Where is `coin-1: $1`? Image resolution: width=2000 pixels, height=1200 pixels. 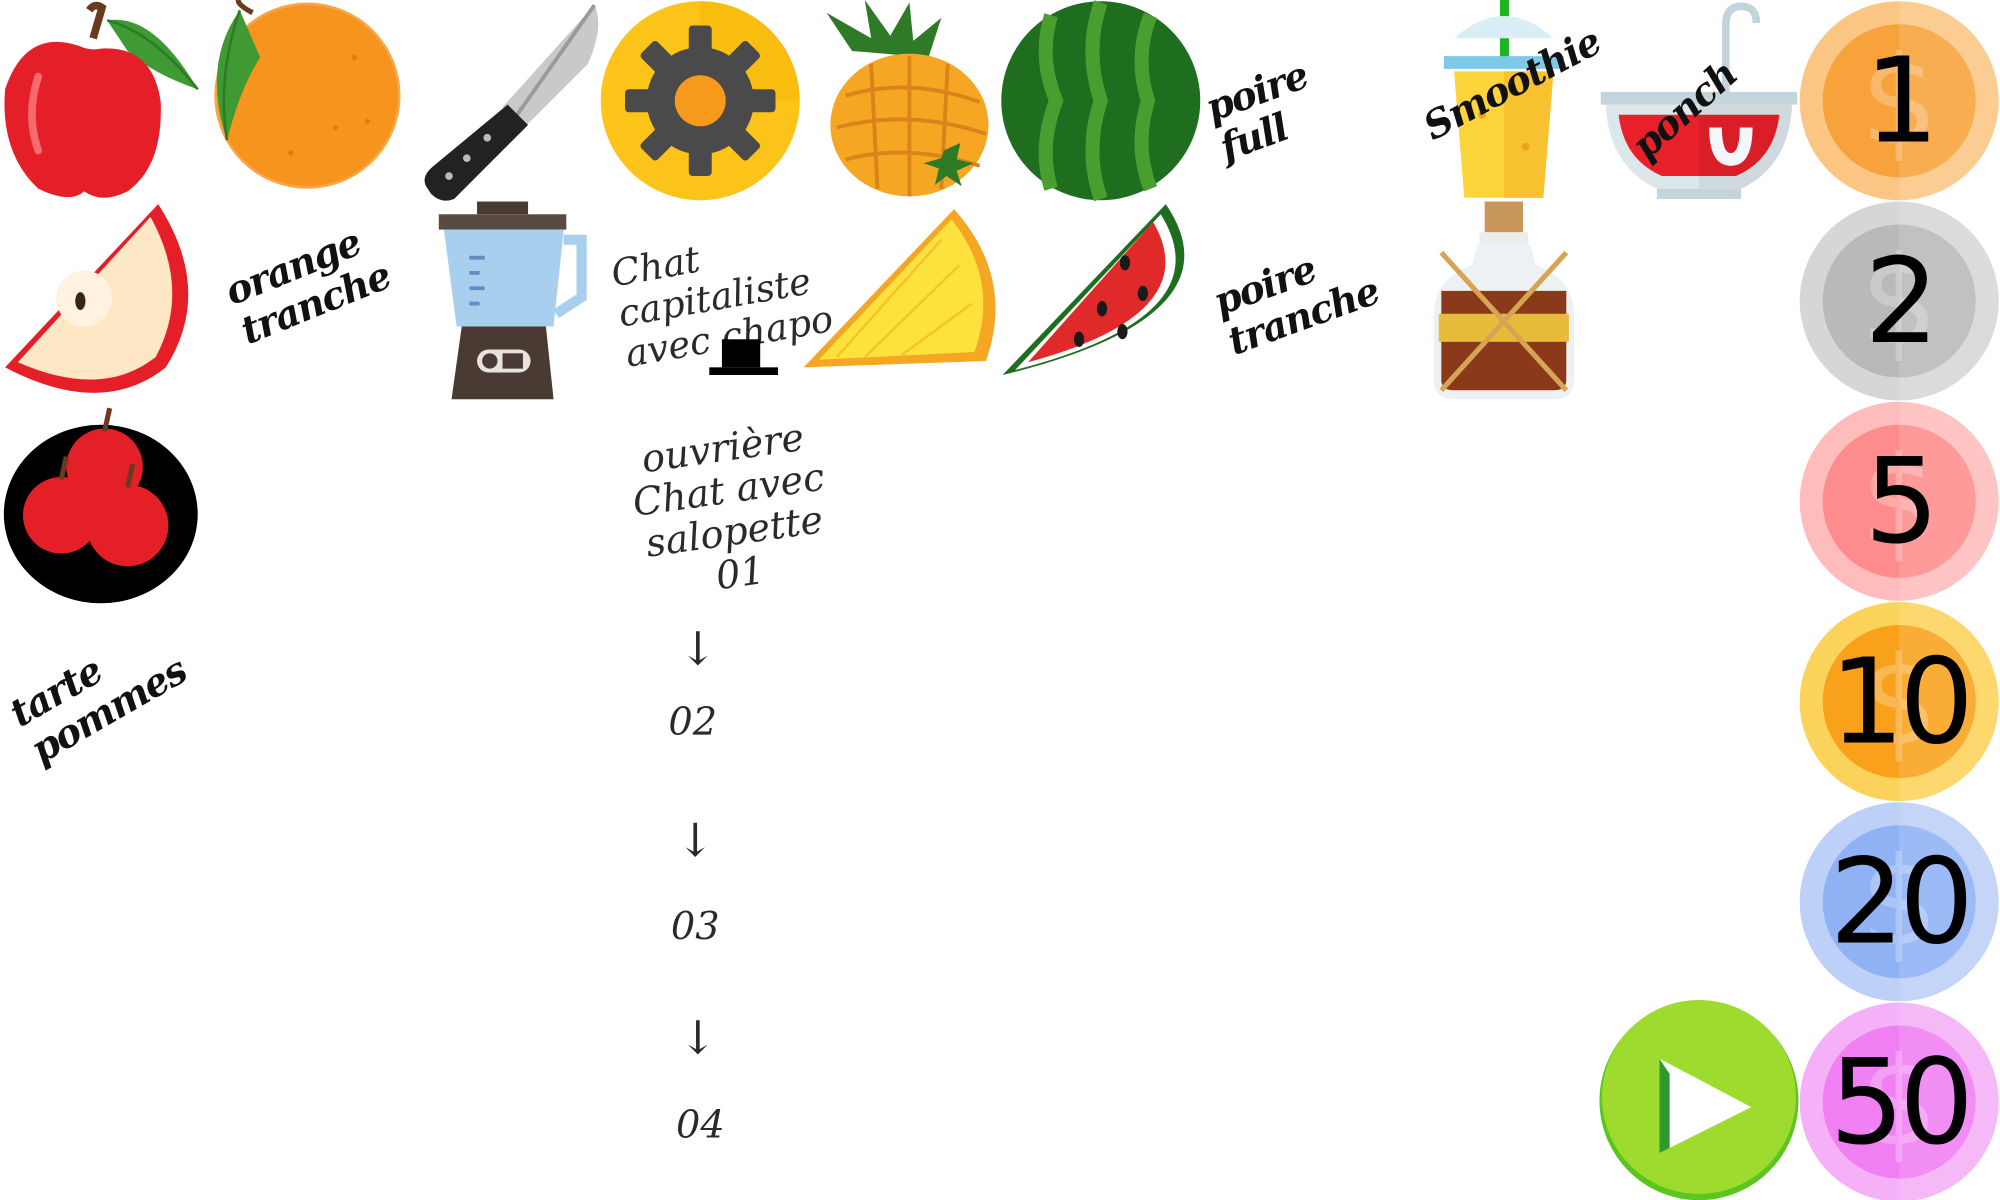 coin-1: $1 is located at coordinates (1899, 101).